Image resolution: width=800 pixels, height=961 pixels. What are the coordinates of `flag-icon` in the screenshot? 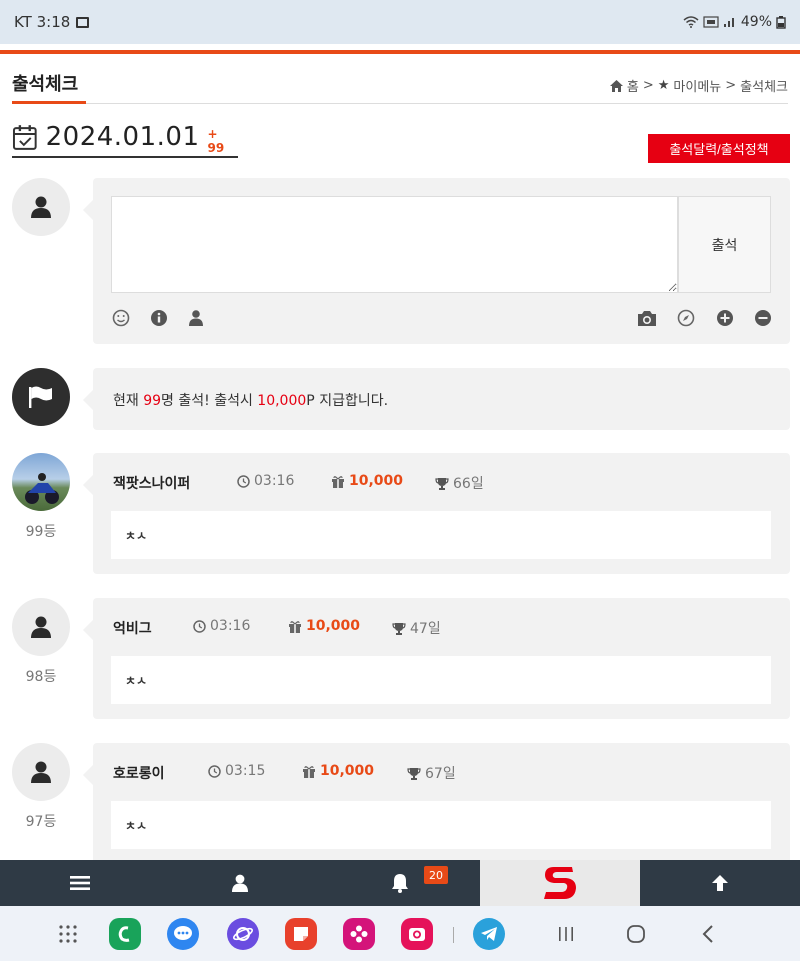 It's located at (40, 397).